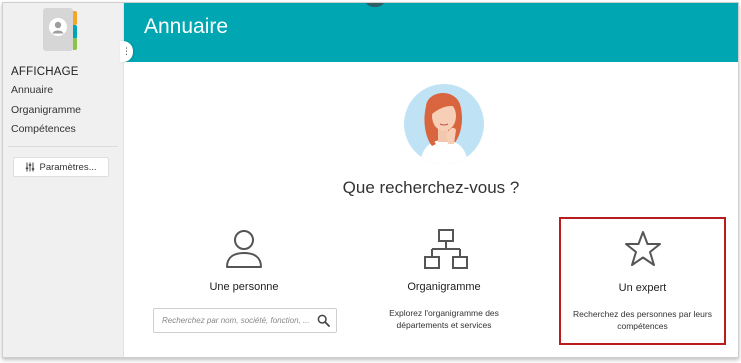 Image resolution: width=741 pixels, height=363 pixels. Describe the element at coordinates (446, 250) in the screenshot. I see `org-chart-icon` at that location.